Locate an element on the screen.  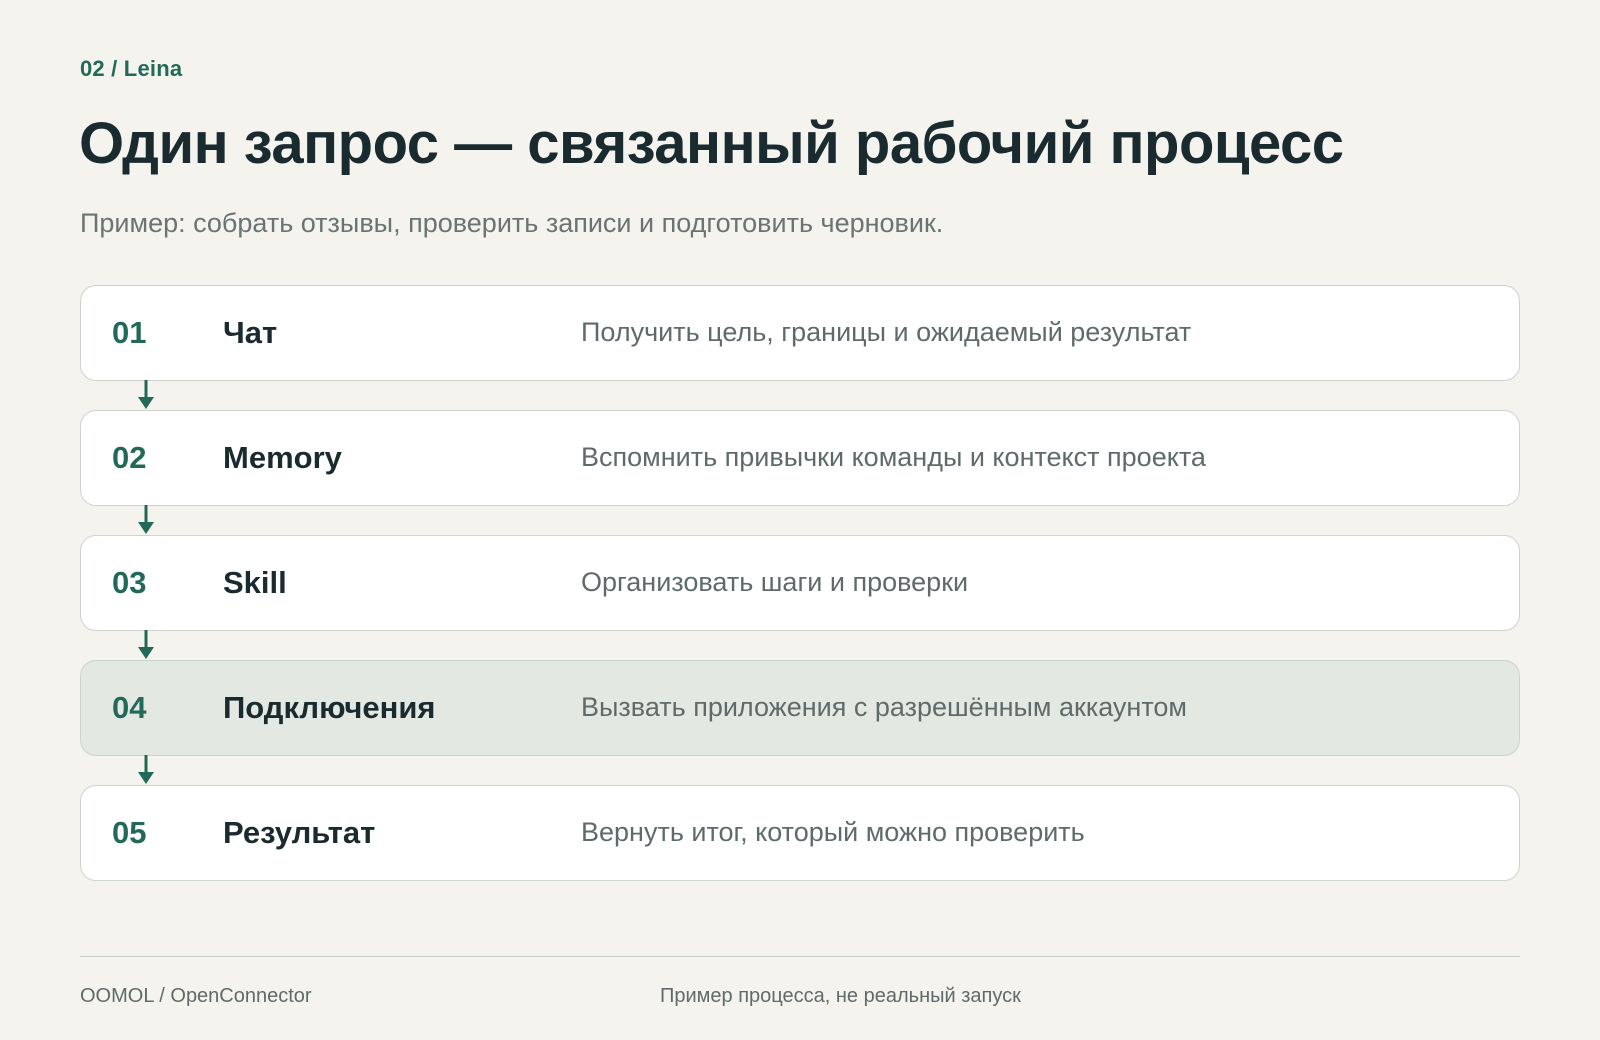
footer-divider is located at coordinates (800, 956).